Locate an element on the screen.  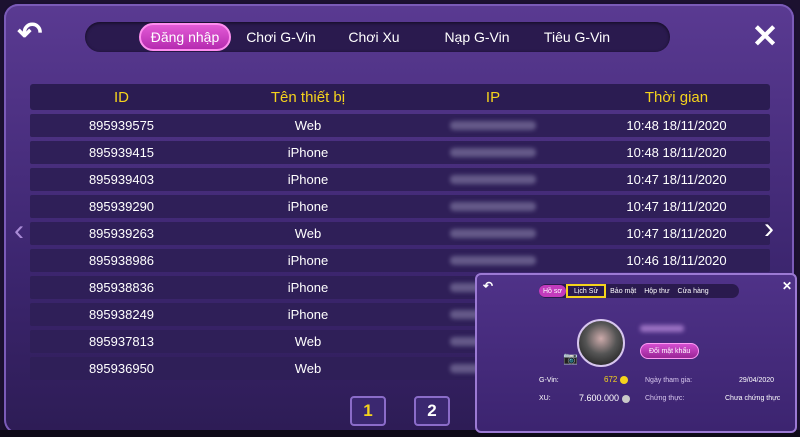
xu-value: 7.600.000 is located at coordinates (599, 398).